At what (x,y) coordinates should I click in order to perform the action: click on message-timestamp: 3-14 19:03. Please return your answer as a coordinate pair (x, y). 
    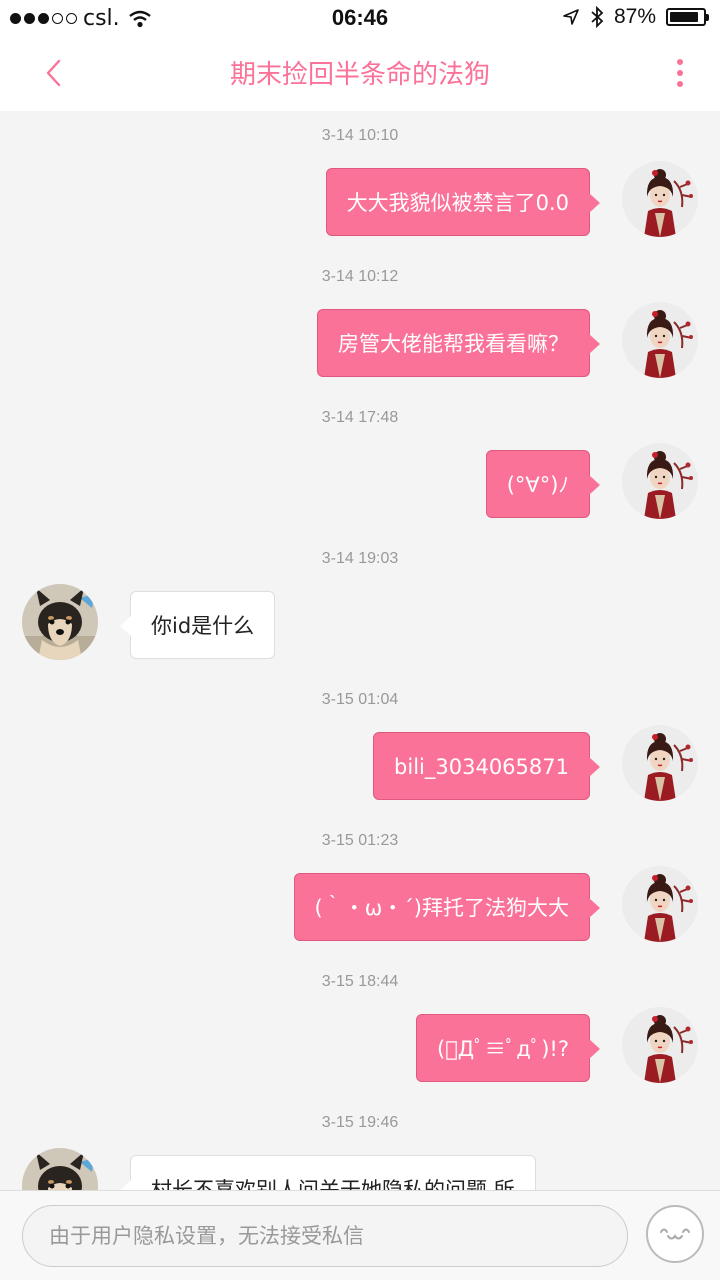
    Looking at the image, I should click on (360, 558).